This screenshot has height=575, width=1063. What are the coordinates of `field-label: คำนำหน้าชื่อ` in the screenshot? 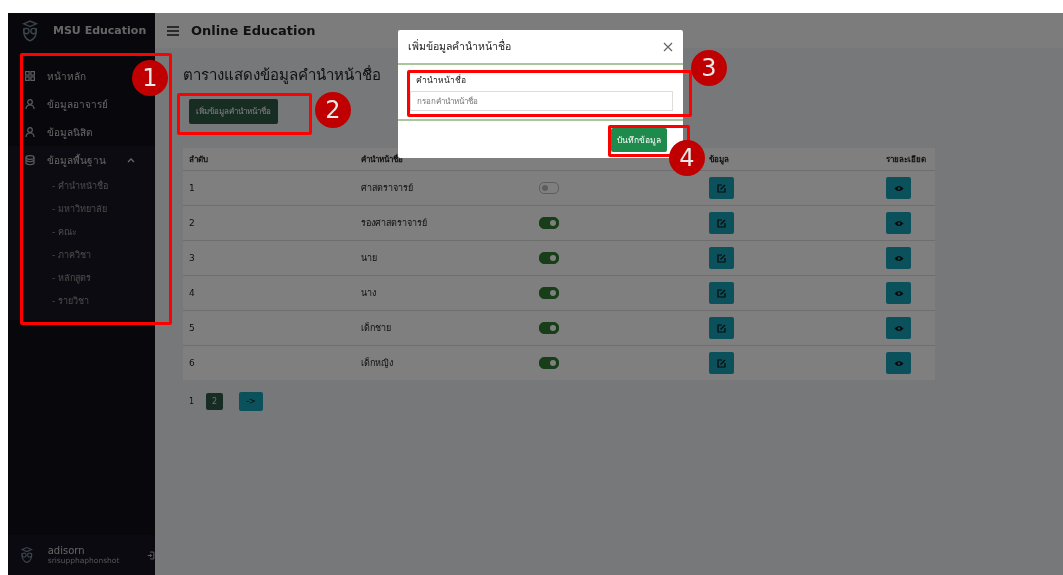 It's located at (441, 80).